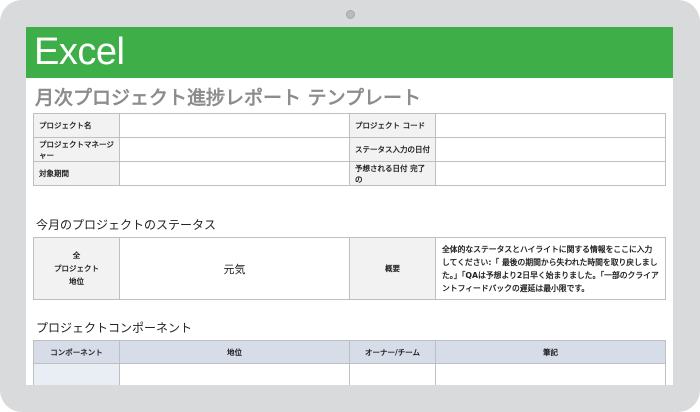 The image size is (700, 412). I want to click on components-table: コンポーネント 地位 オーナー/チーム 筆記, so click(349, 362).